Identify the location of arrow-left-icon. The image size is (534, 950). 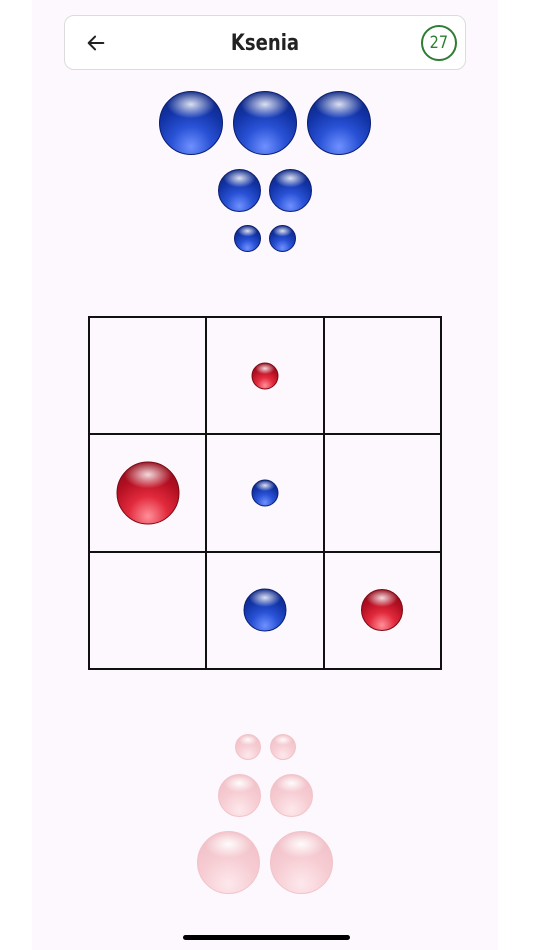
(96, 43).